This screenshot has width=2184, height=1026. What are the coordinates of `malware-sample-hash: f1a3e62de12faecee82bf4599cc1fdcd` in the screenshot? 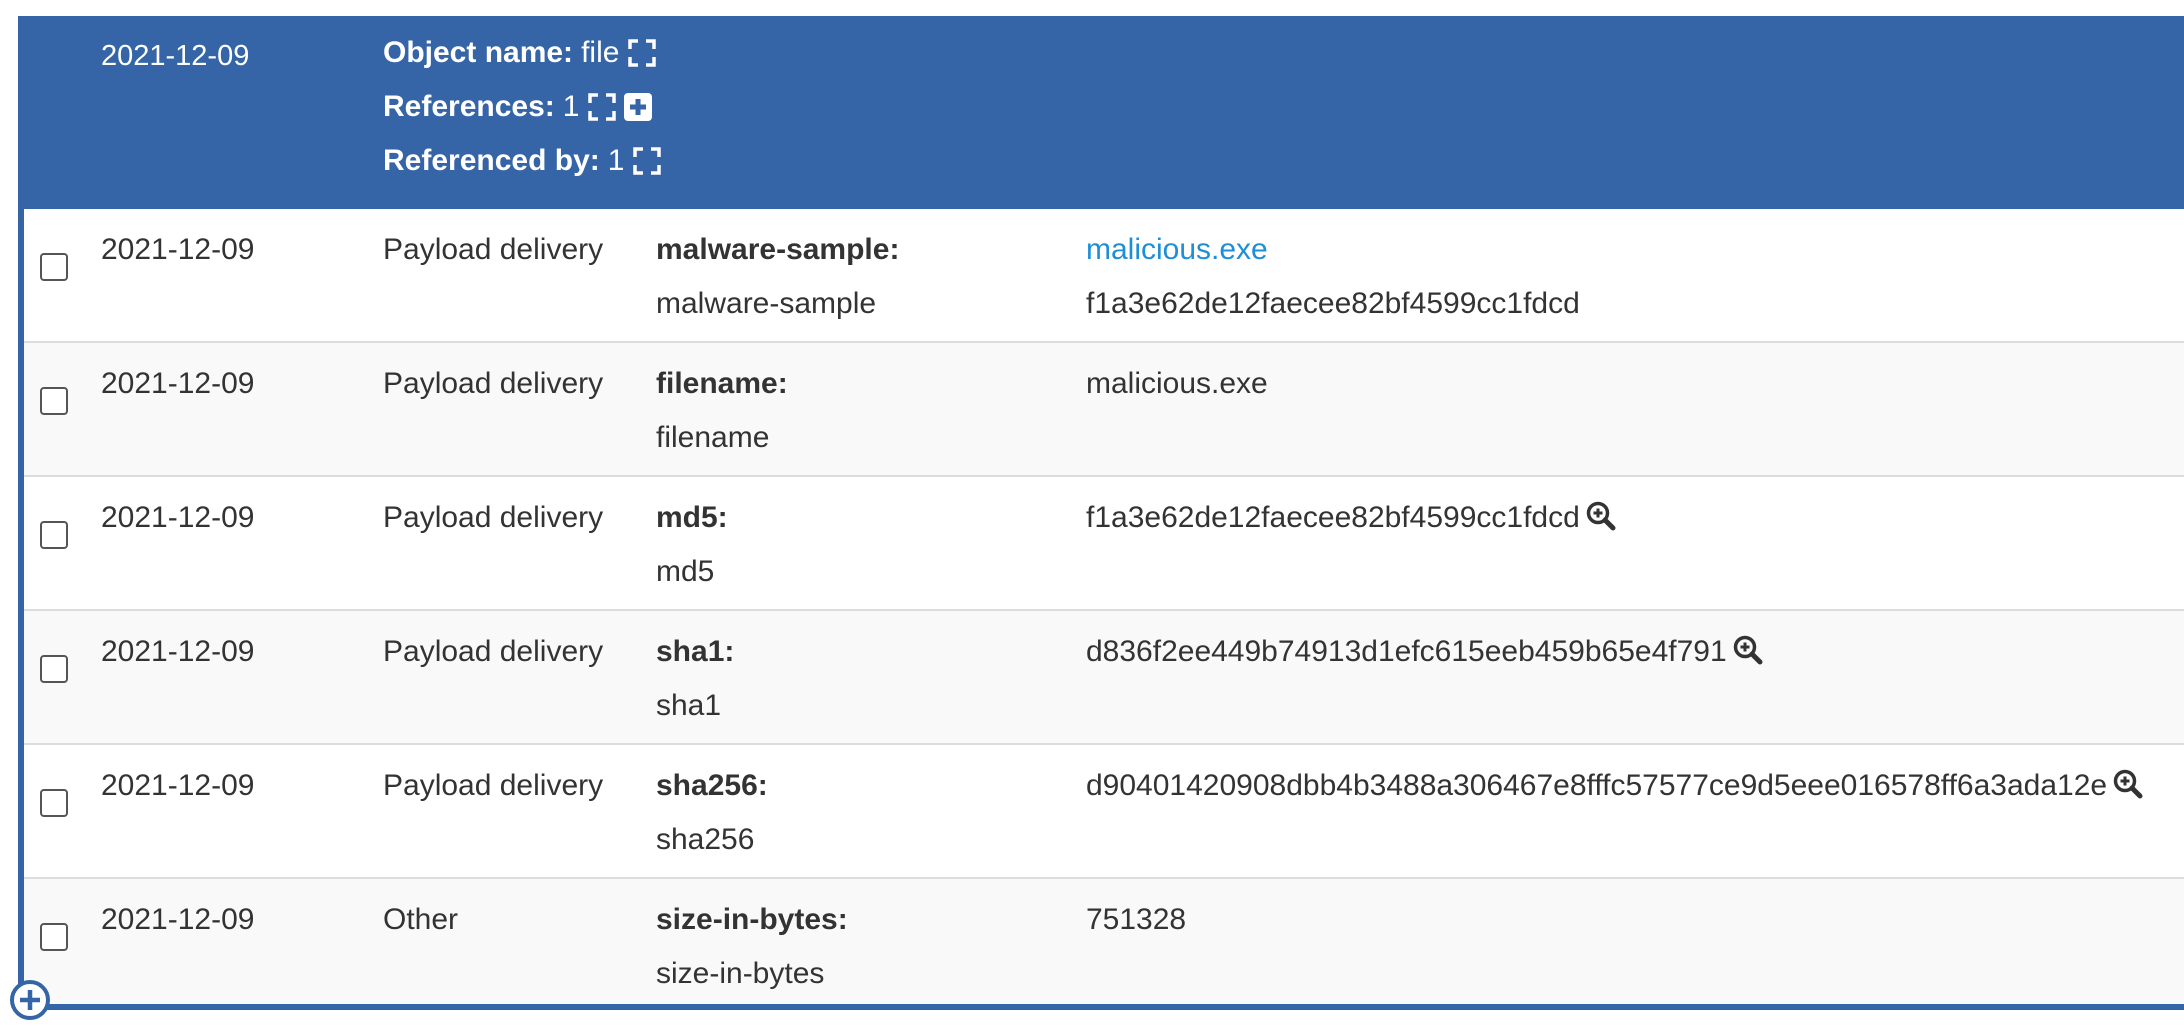 It's located at (1333, 303).